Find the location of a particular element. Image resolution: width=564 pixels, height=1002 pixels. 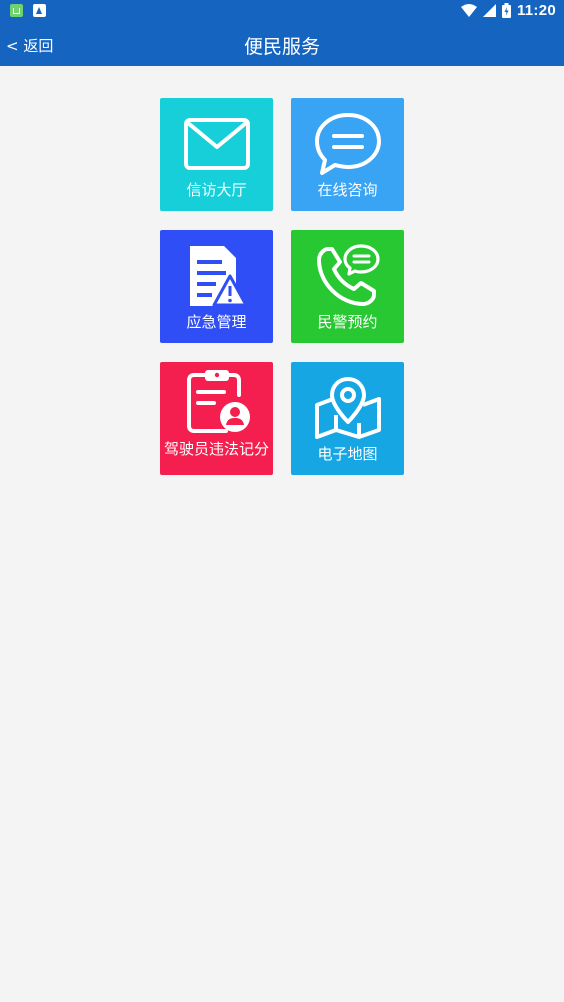

service-tile-online-consult: 在线咨询 is located at coordinates (347, 154).